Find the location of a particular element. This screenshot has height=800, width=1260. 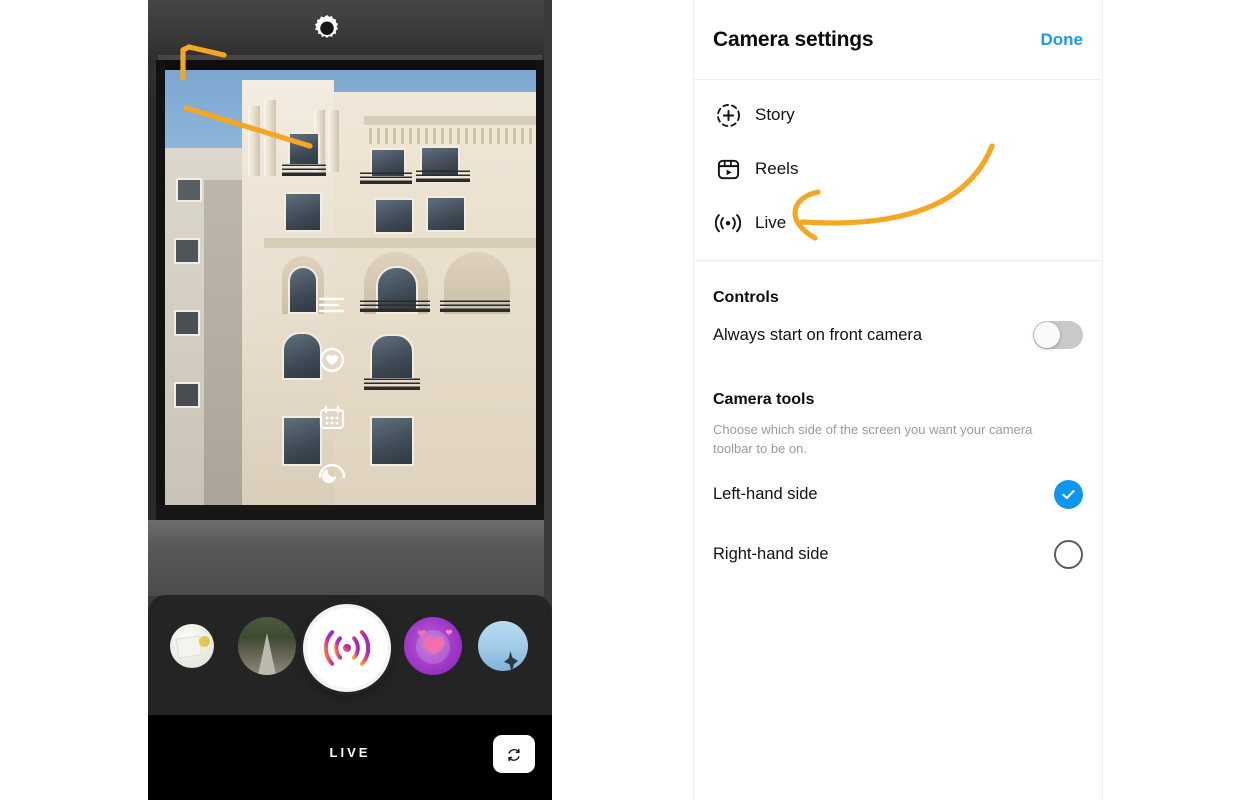

live-mode-label: Live is located at coordinates (771, 222).